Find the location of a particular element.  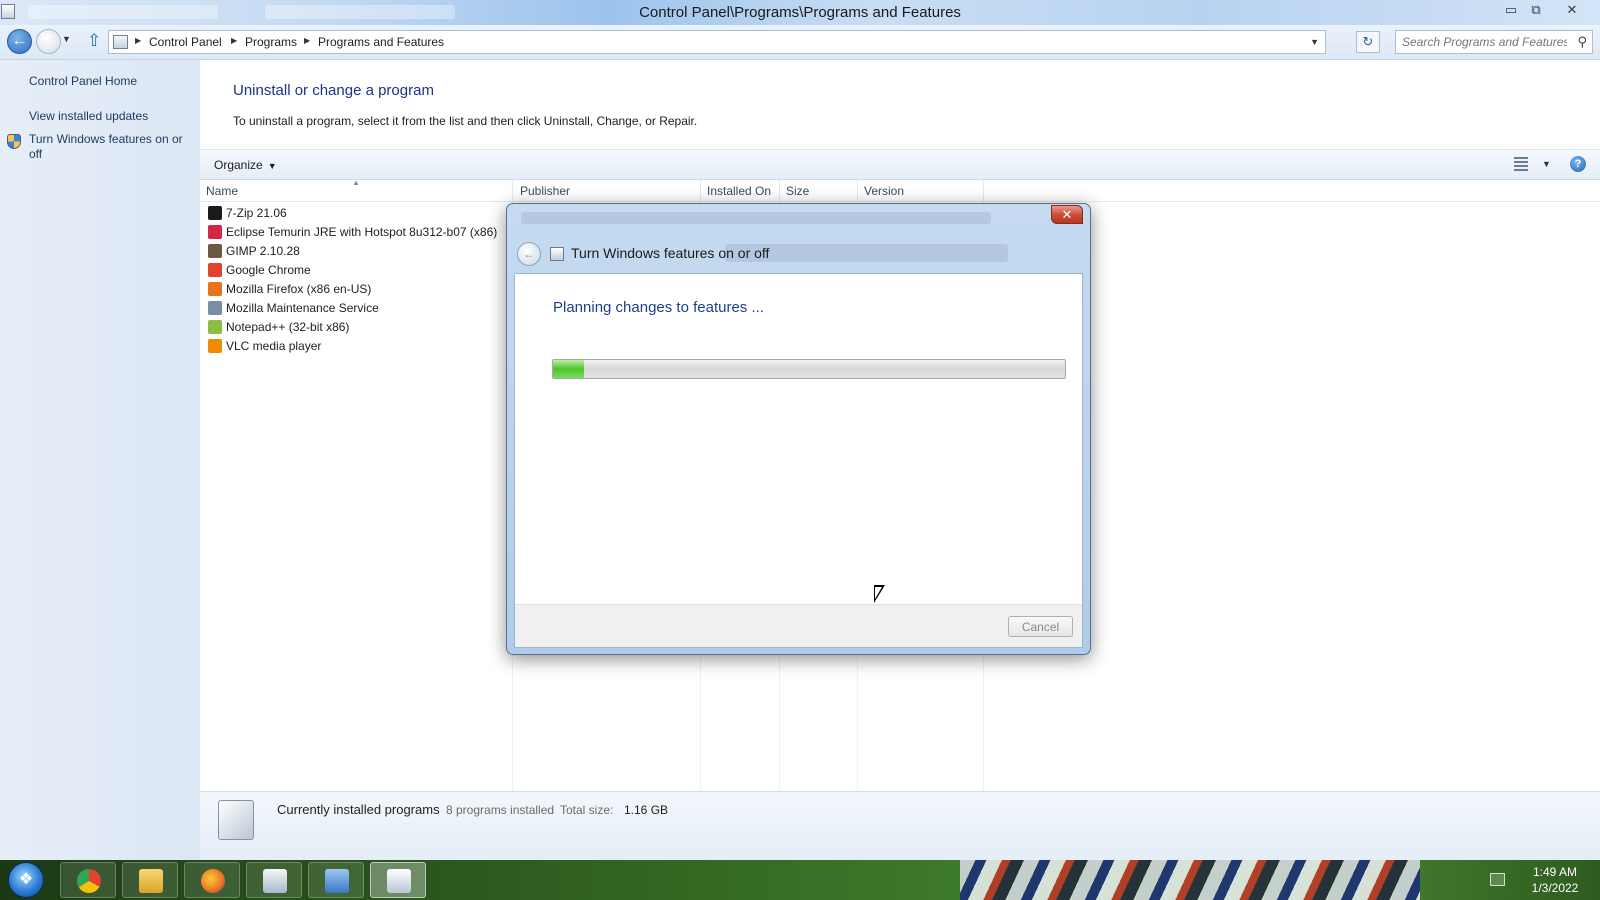

program-name: Mozilla Firefox (x86 en-US) is located at coordinates (299, 289).